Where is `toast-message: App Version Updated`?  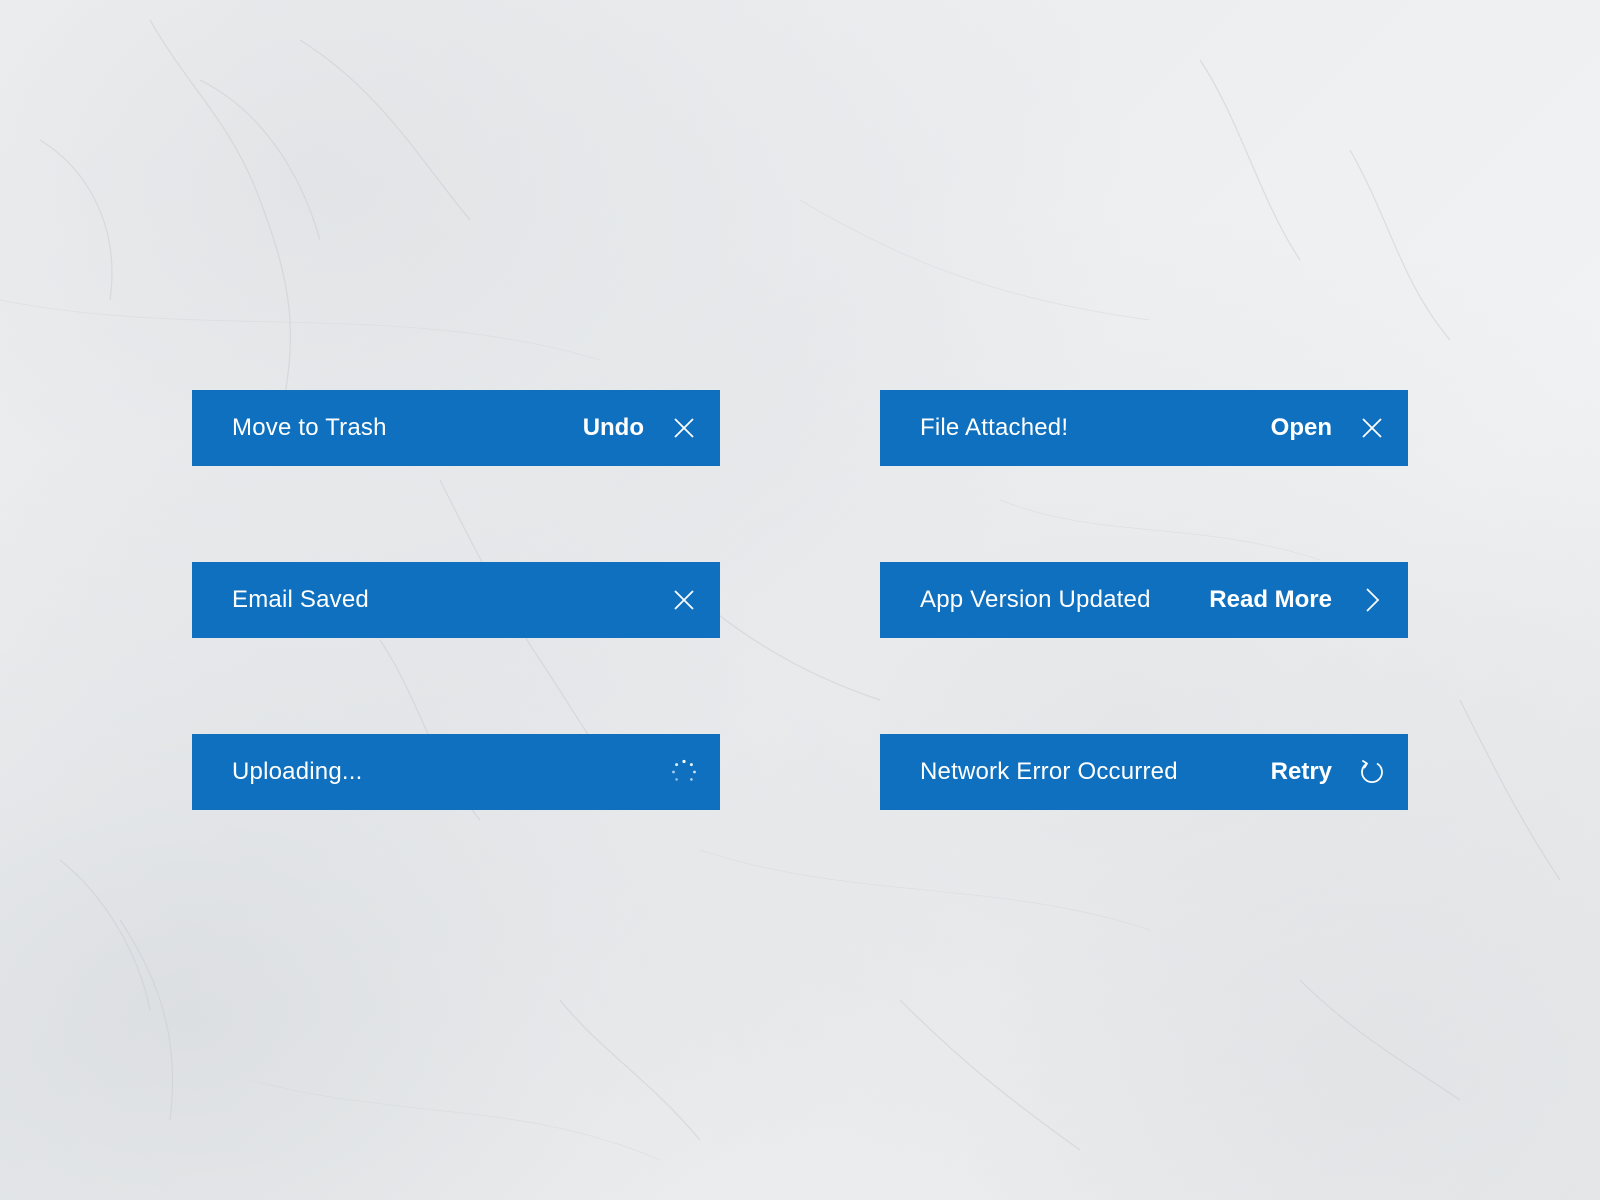
toast-message: App Version Updated is located at coordinates (1035, 599).